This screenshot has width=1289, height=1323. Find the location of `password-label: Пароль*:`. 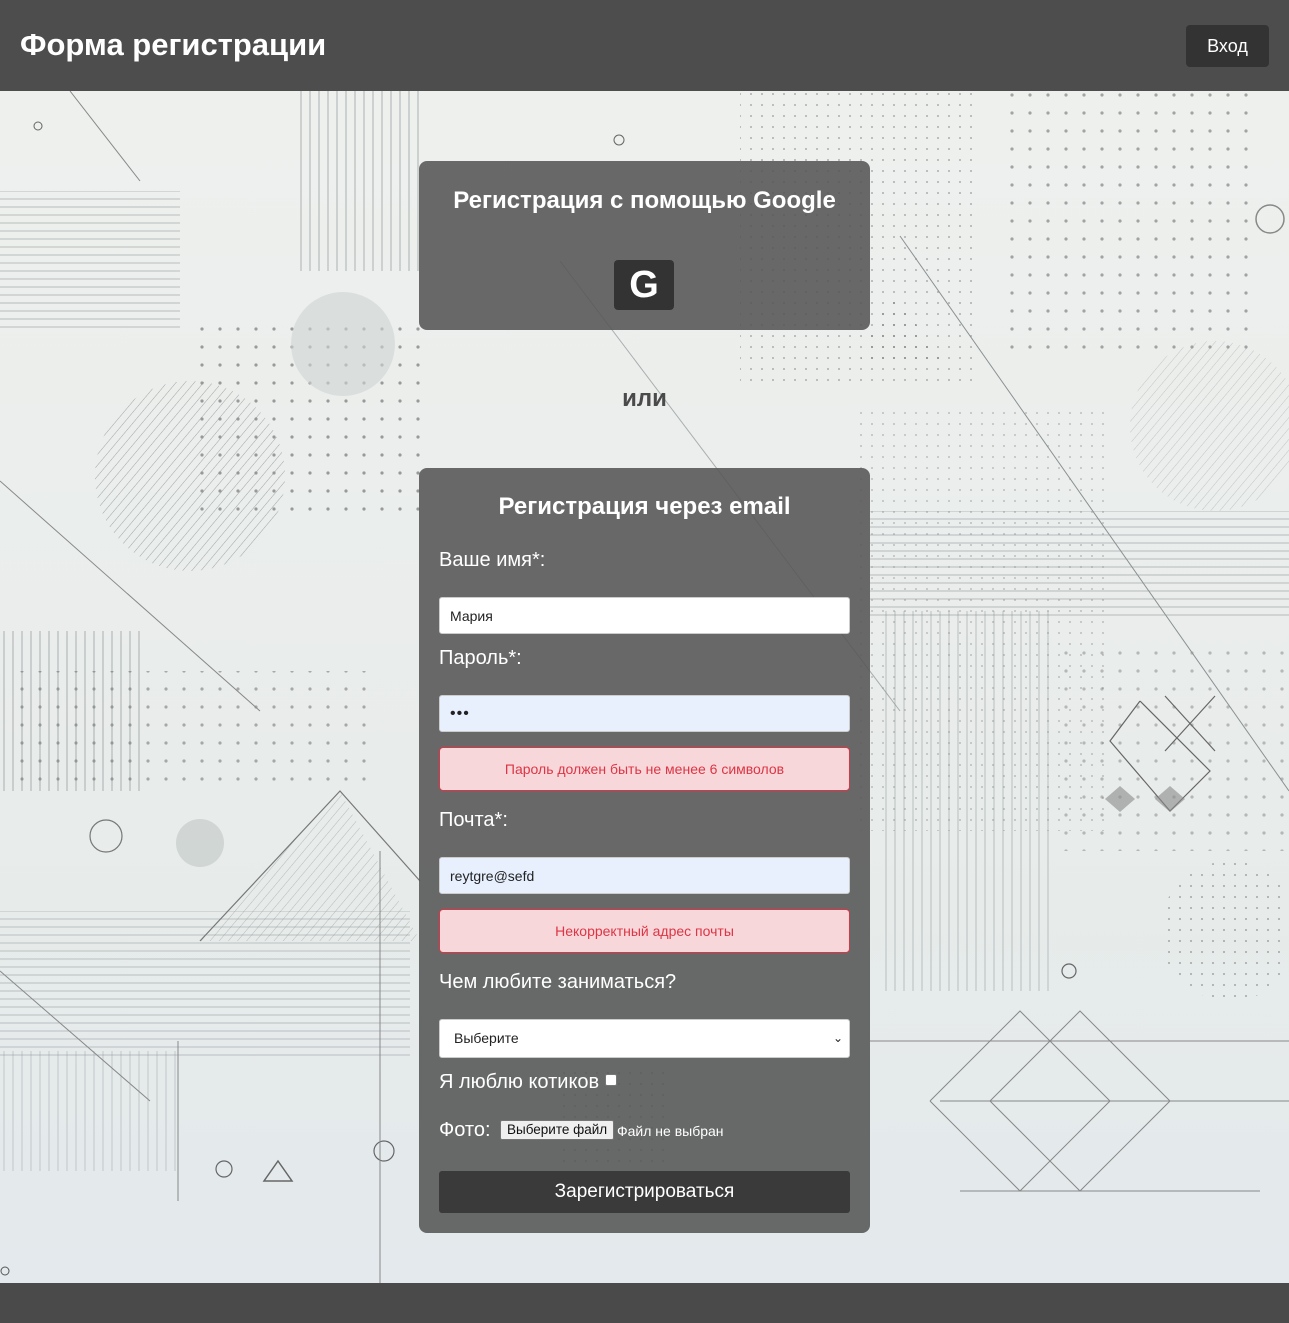

password-label: Пароль*: is located at coordinates (480, 658).